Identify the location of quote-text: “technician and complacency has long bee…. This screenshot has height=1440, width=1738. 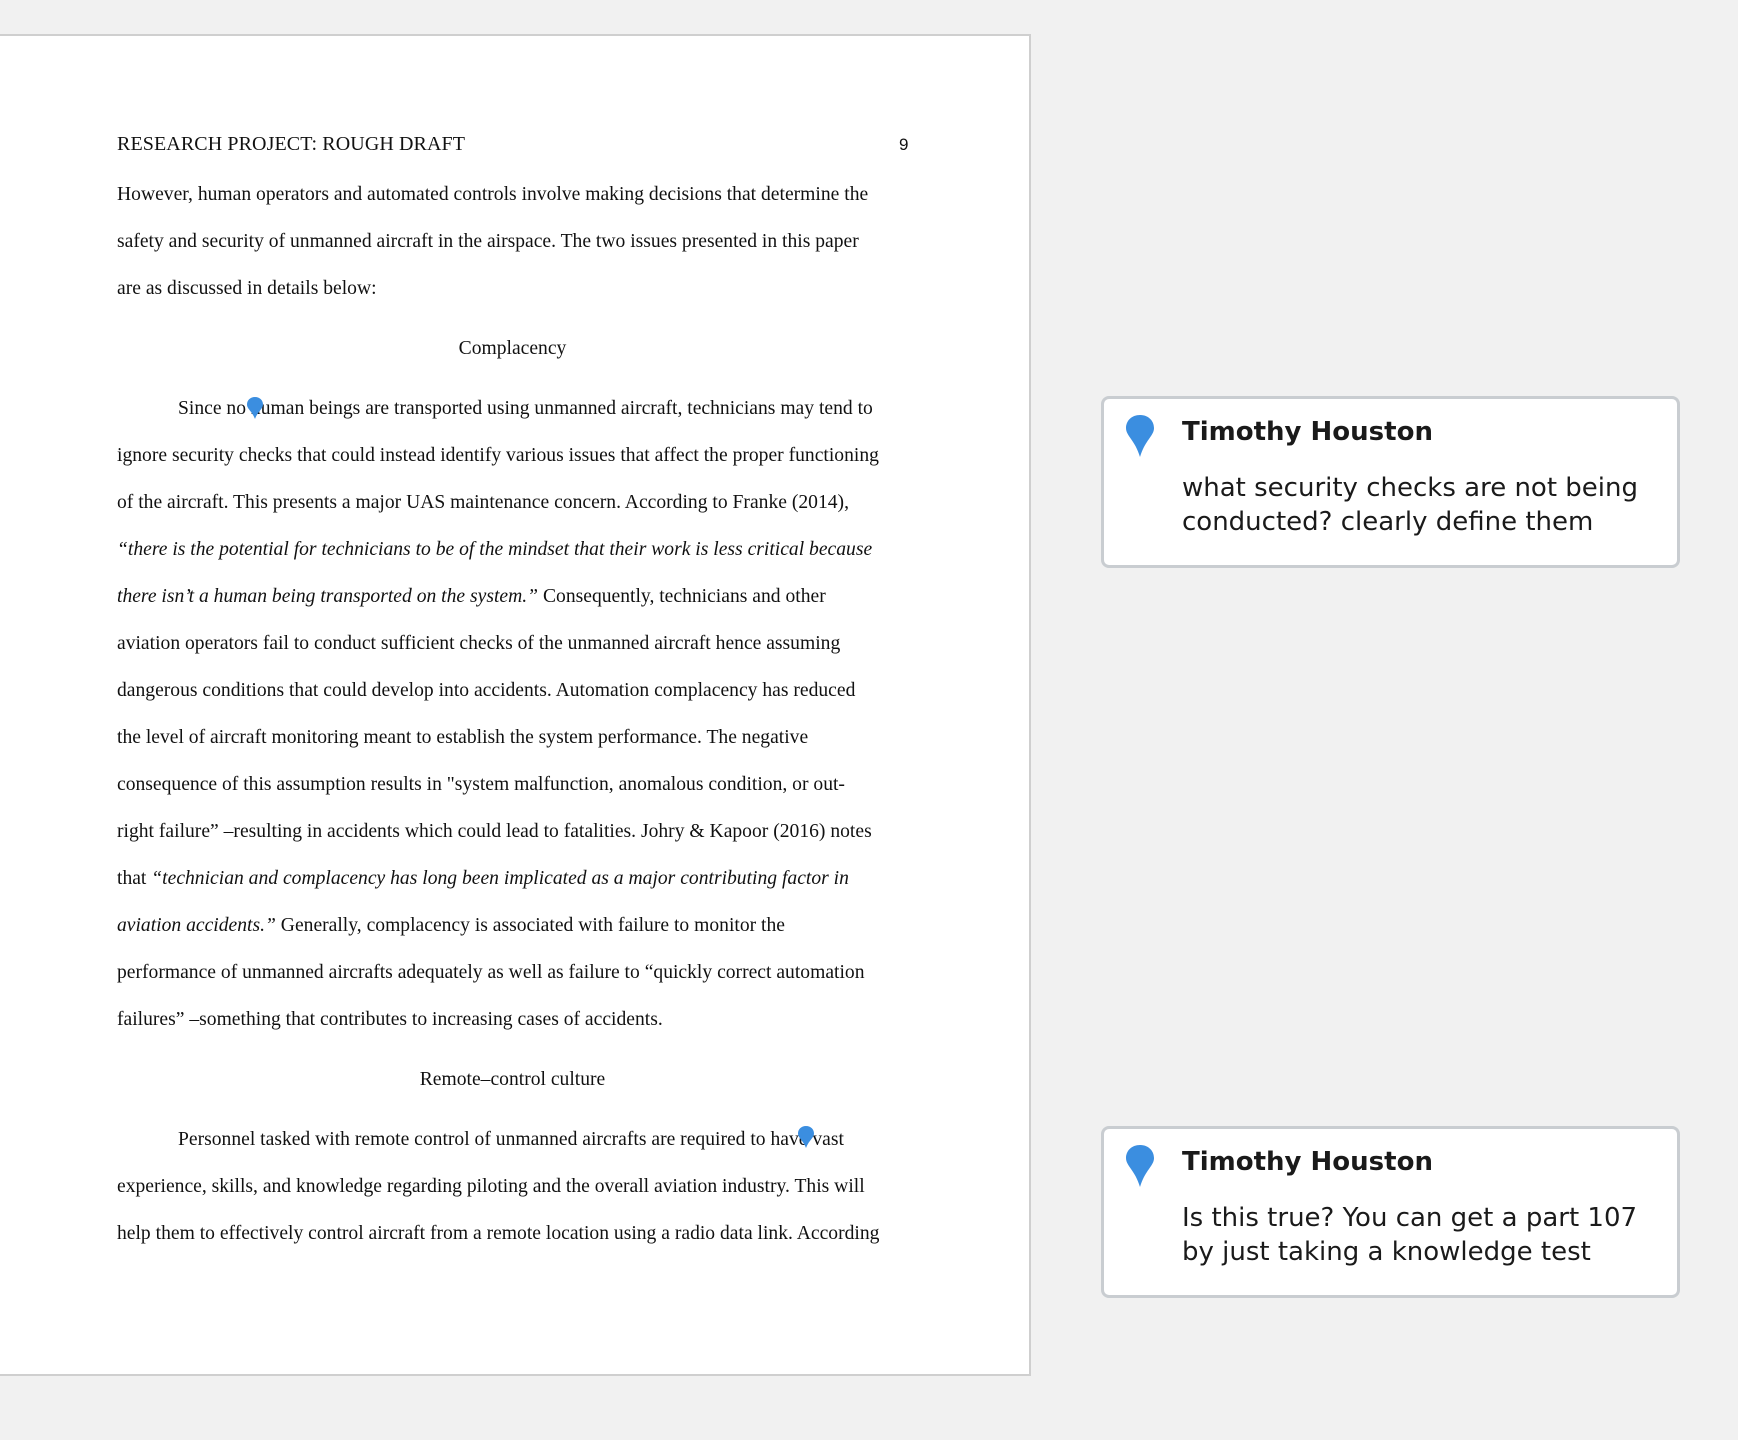
(500, 878).